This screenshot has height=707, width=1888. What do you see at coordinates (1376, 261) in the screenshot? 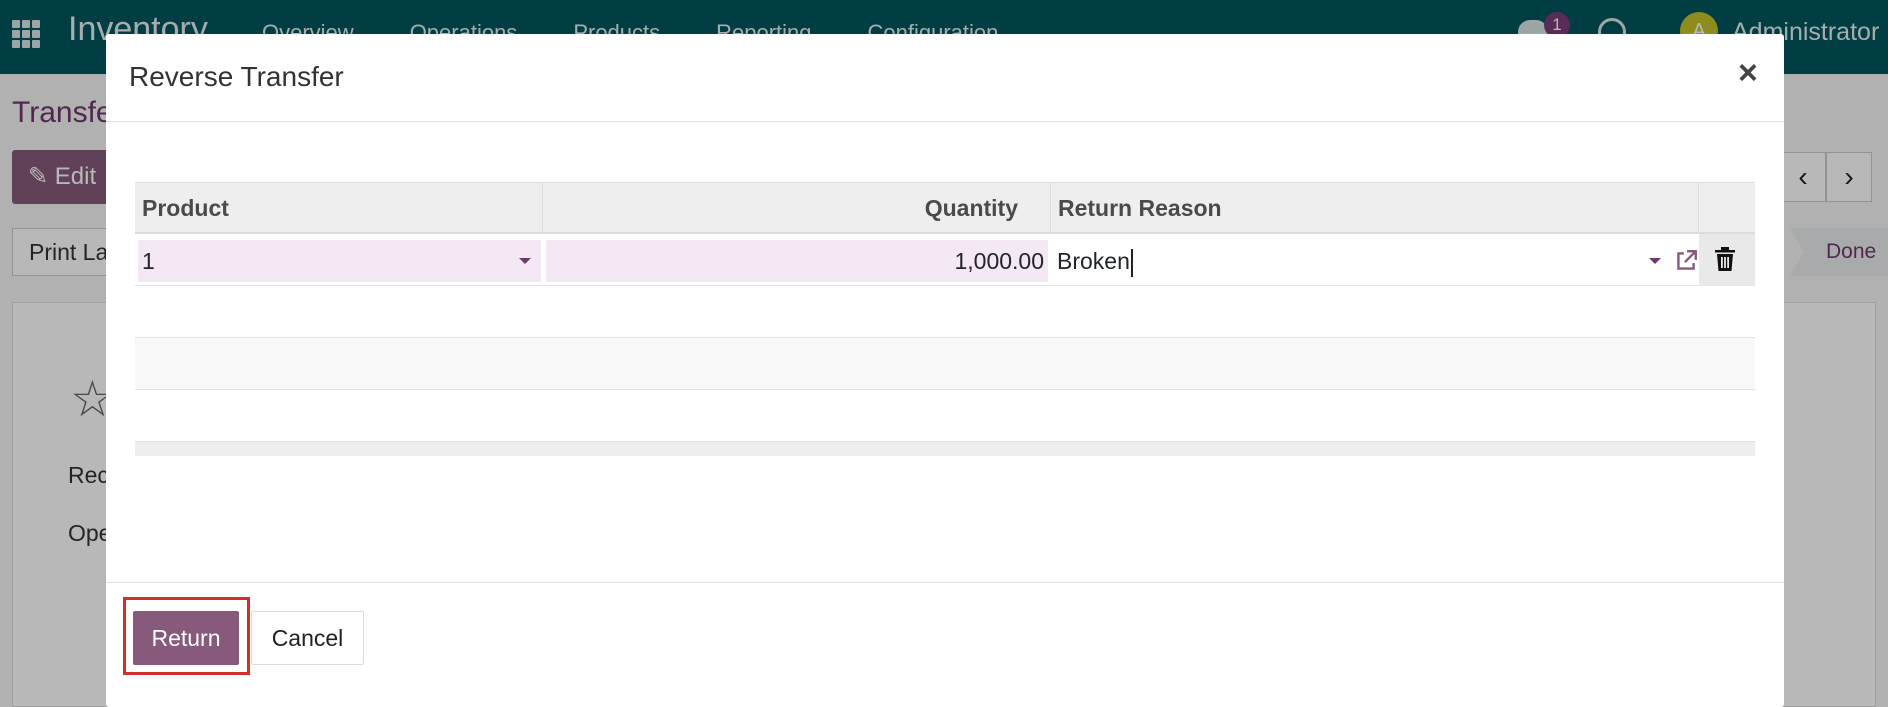
I see `return-reason-input: Broken` at bounding box center [1376, 261].